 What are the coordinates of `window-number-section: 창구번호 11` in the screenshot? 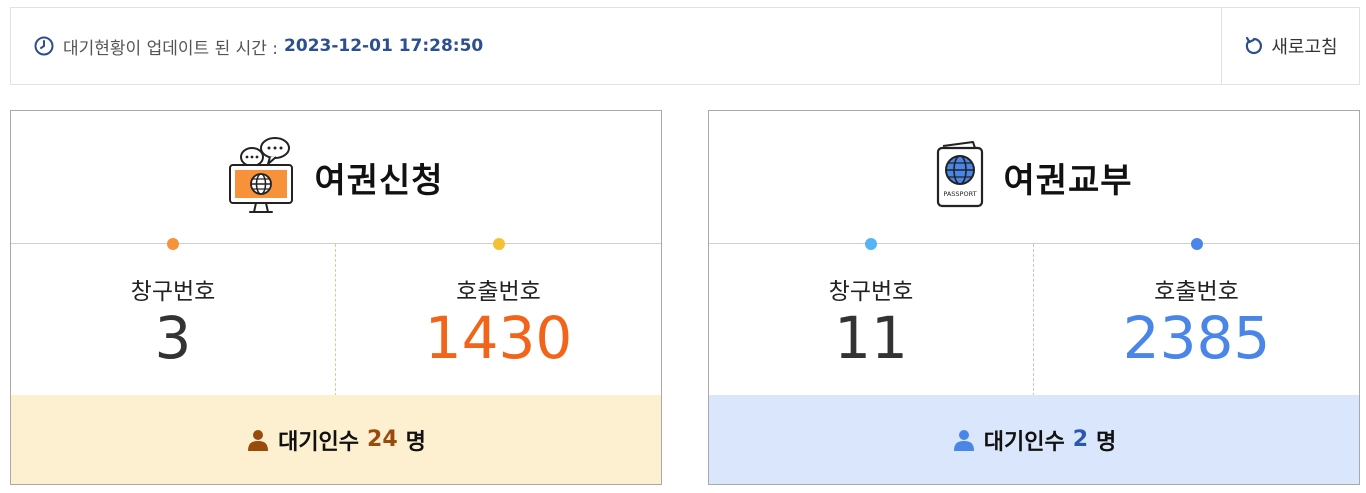 It's located at (871, 317).